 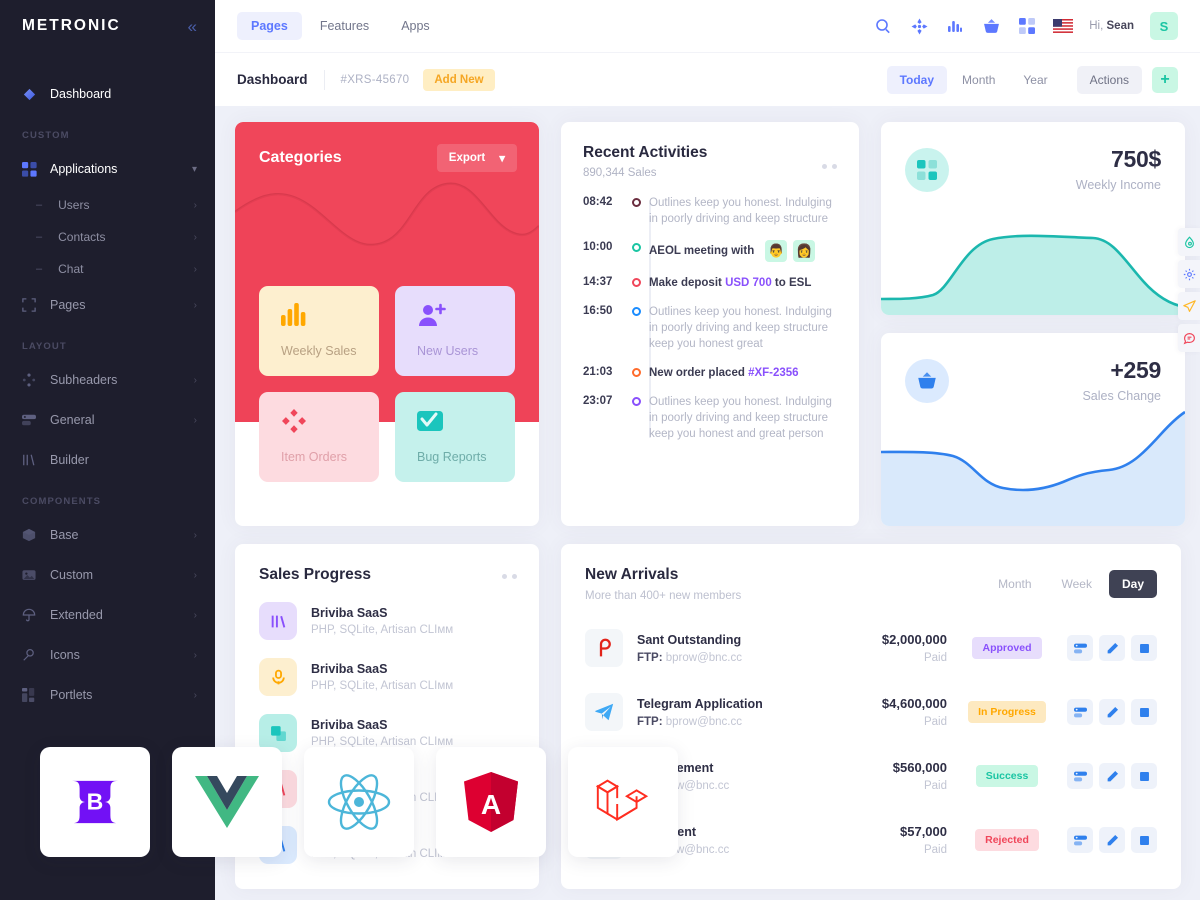 What do you see at coordinates (319, 437) in the screenshot?
I see `tile-item-orders: Item Orders` at bounding box center [319, 437].